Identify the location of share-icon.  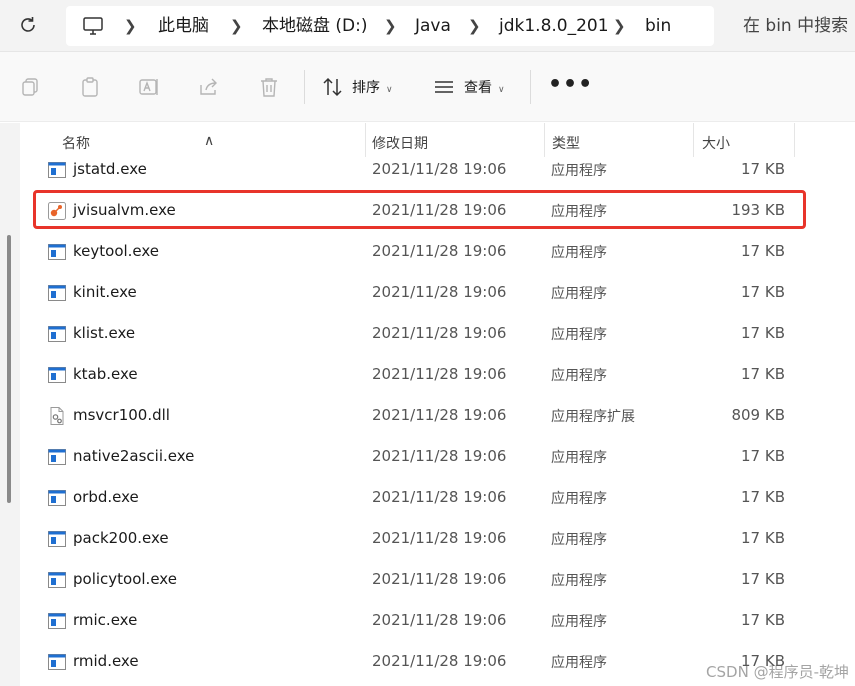
(209, 87).